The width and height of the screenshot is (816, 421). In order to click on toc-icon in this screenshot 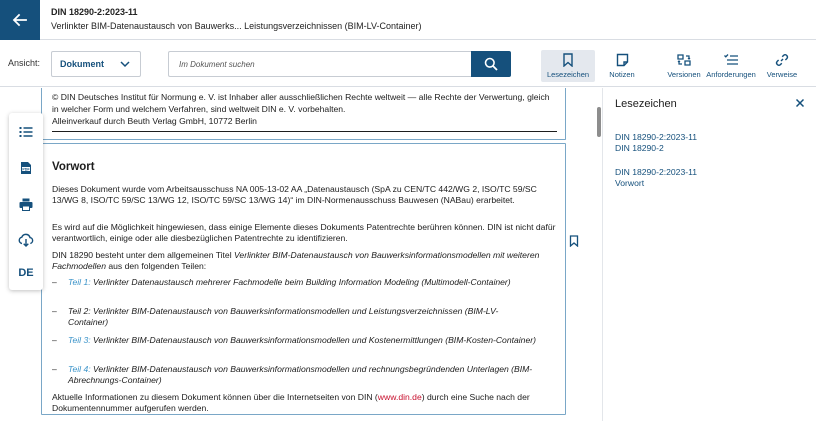, I will do `click(26, 132)`.